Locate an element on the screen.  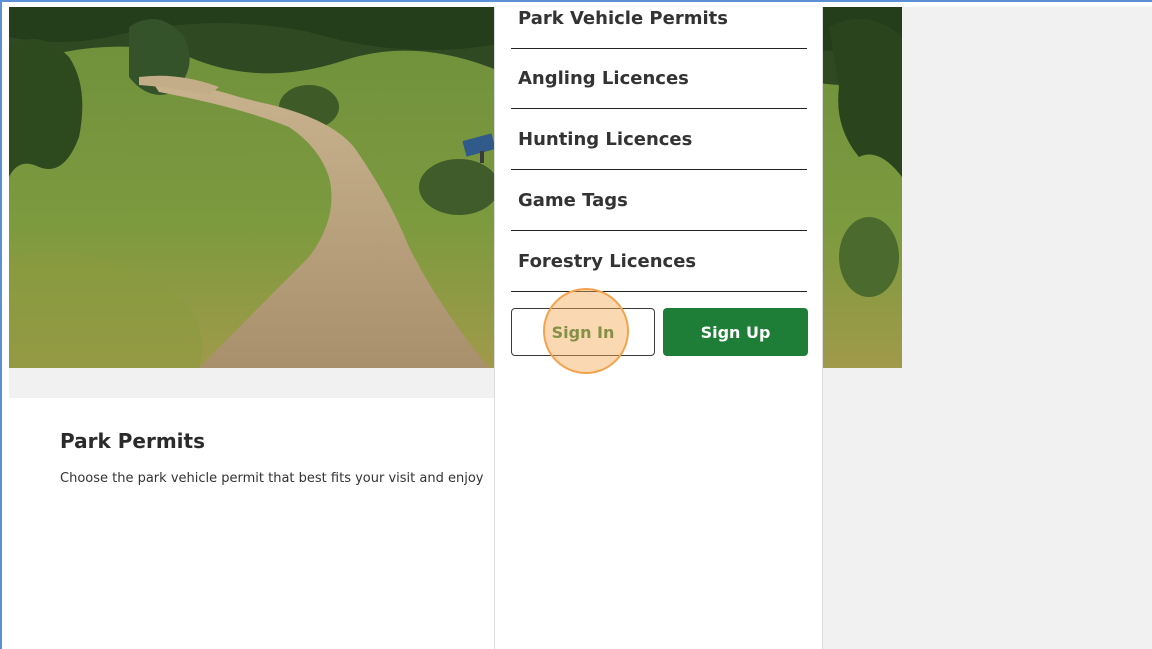
menu-item-label: Forestry Licences is located at coordinates (607, 261).